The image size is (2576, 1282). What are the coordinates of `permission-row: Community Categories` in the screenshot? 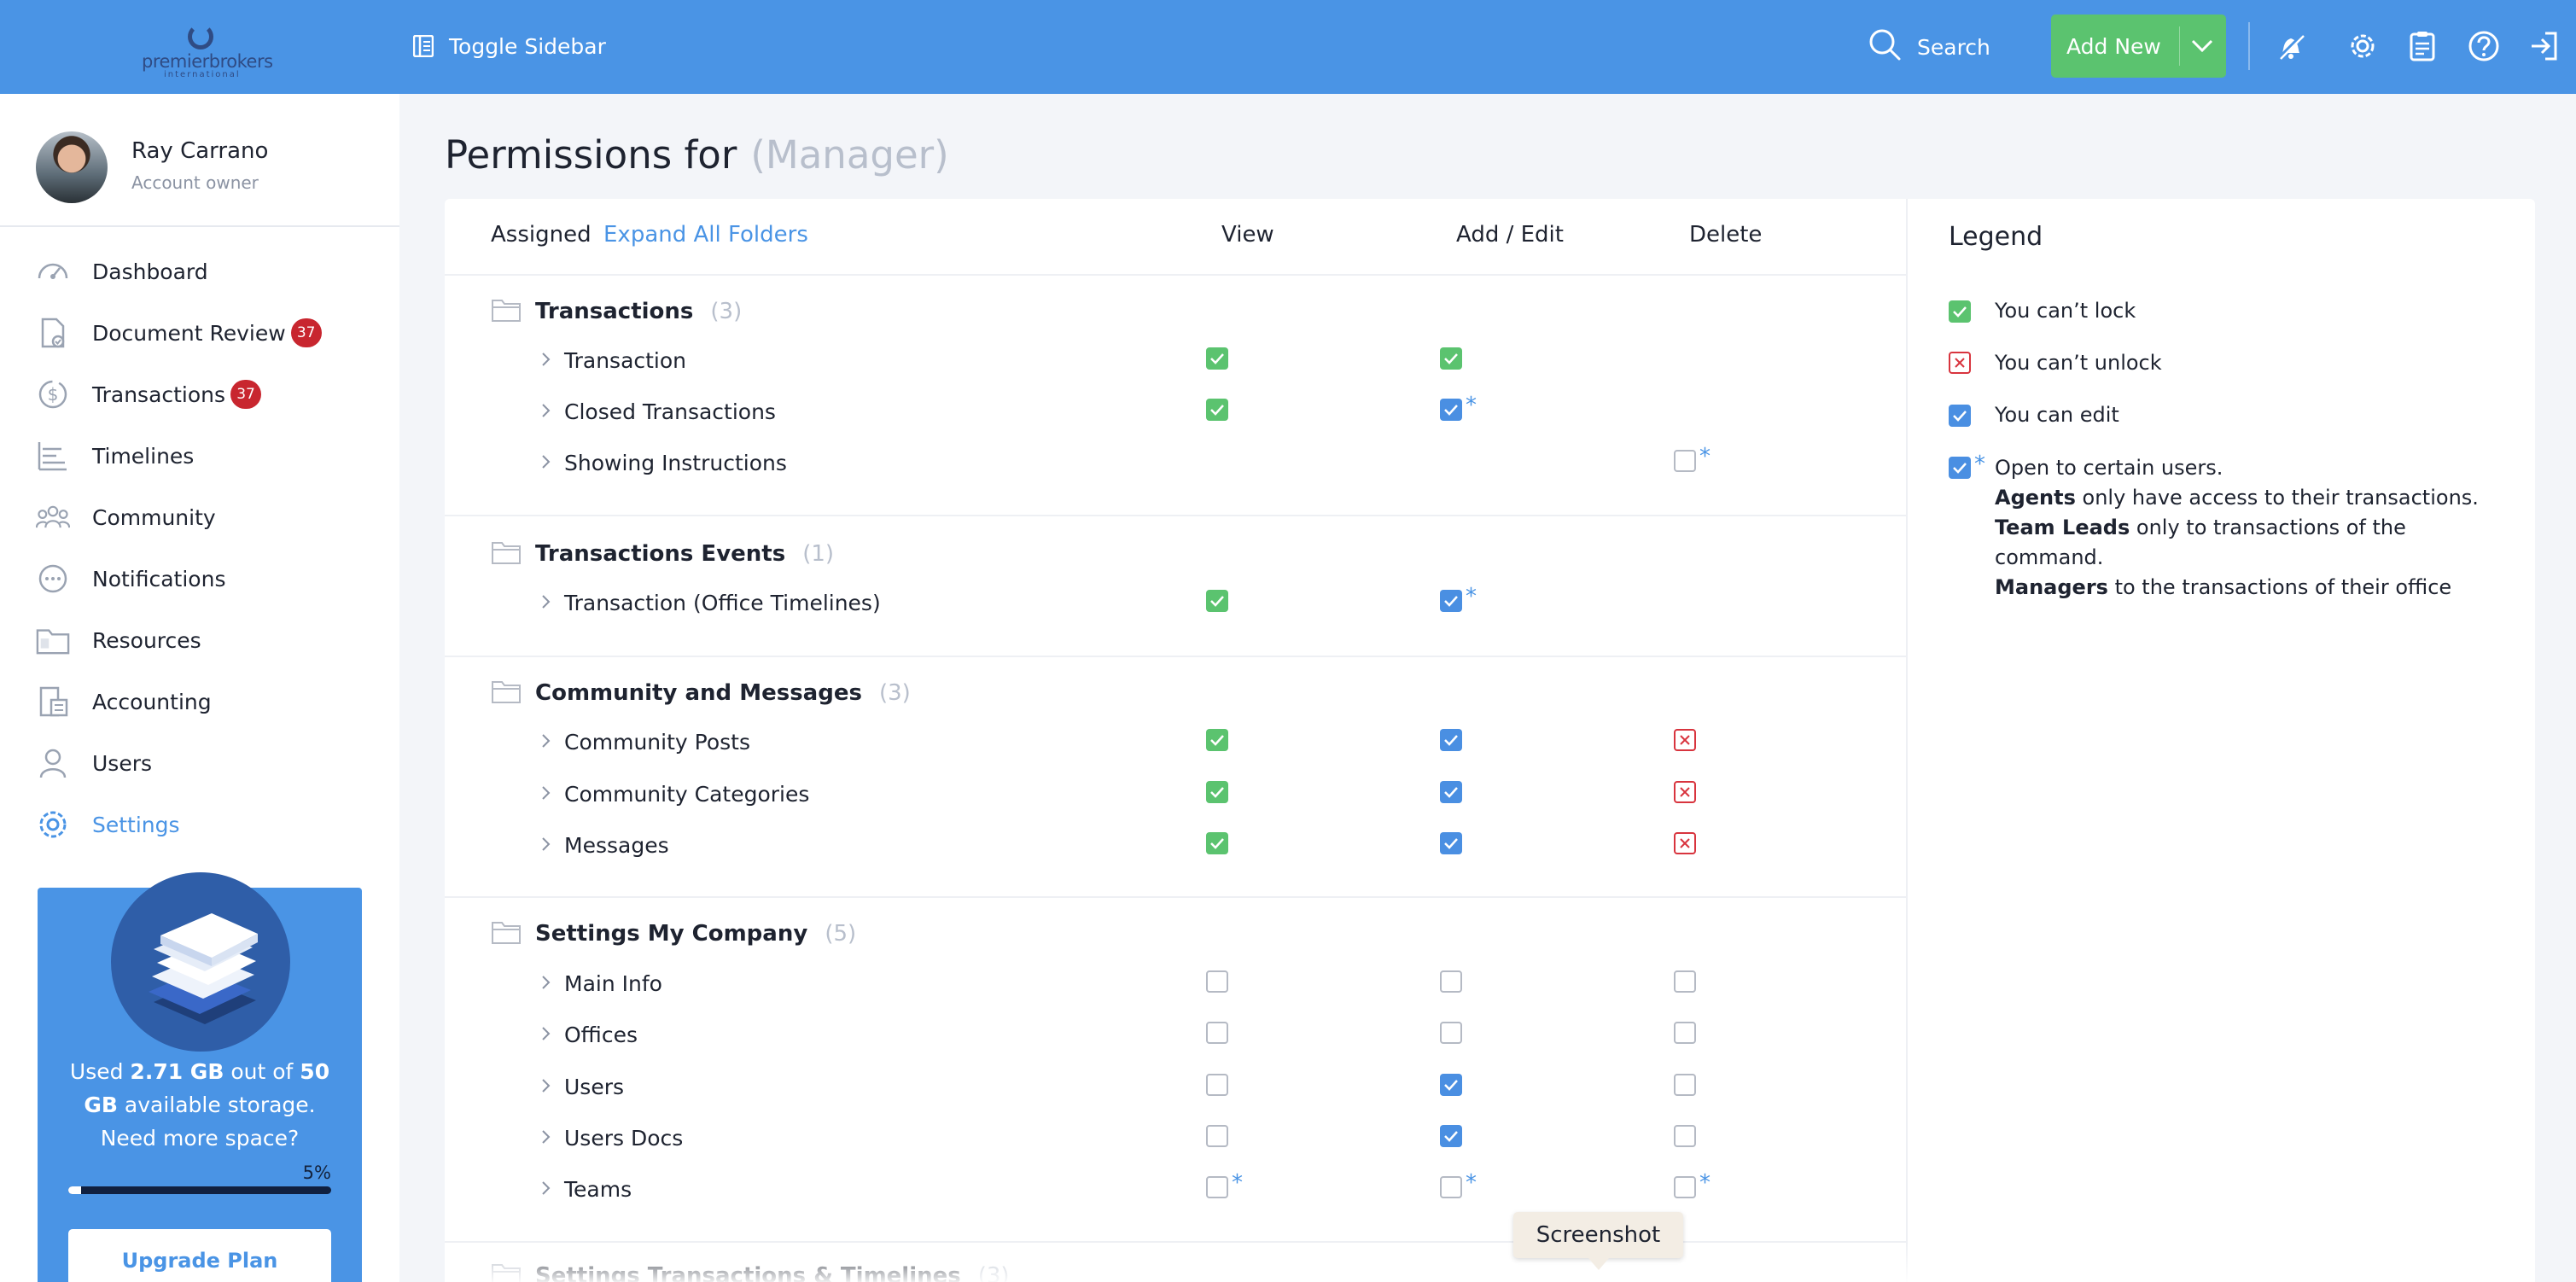 It's located at (674, 794).